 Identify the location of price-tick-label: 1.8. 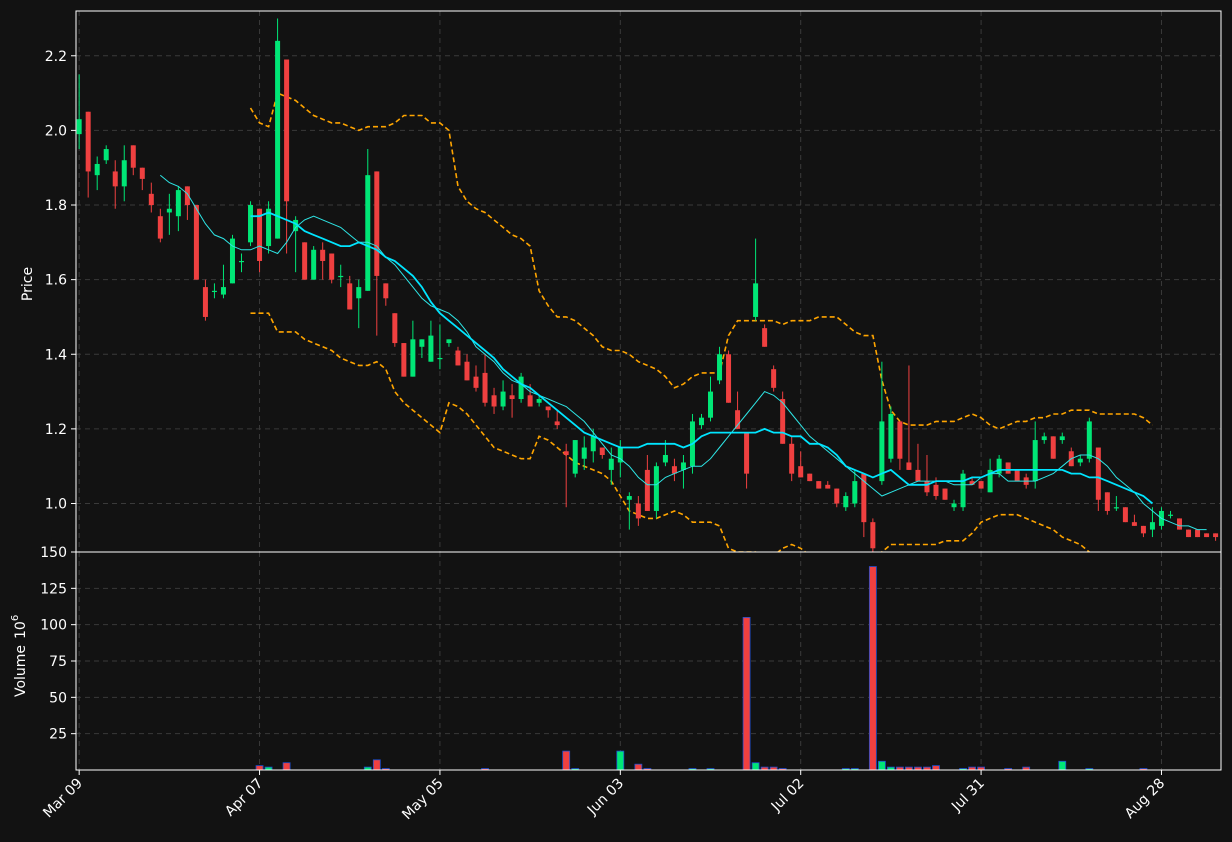
(56, 206).